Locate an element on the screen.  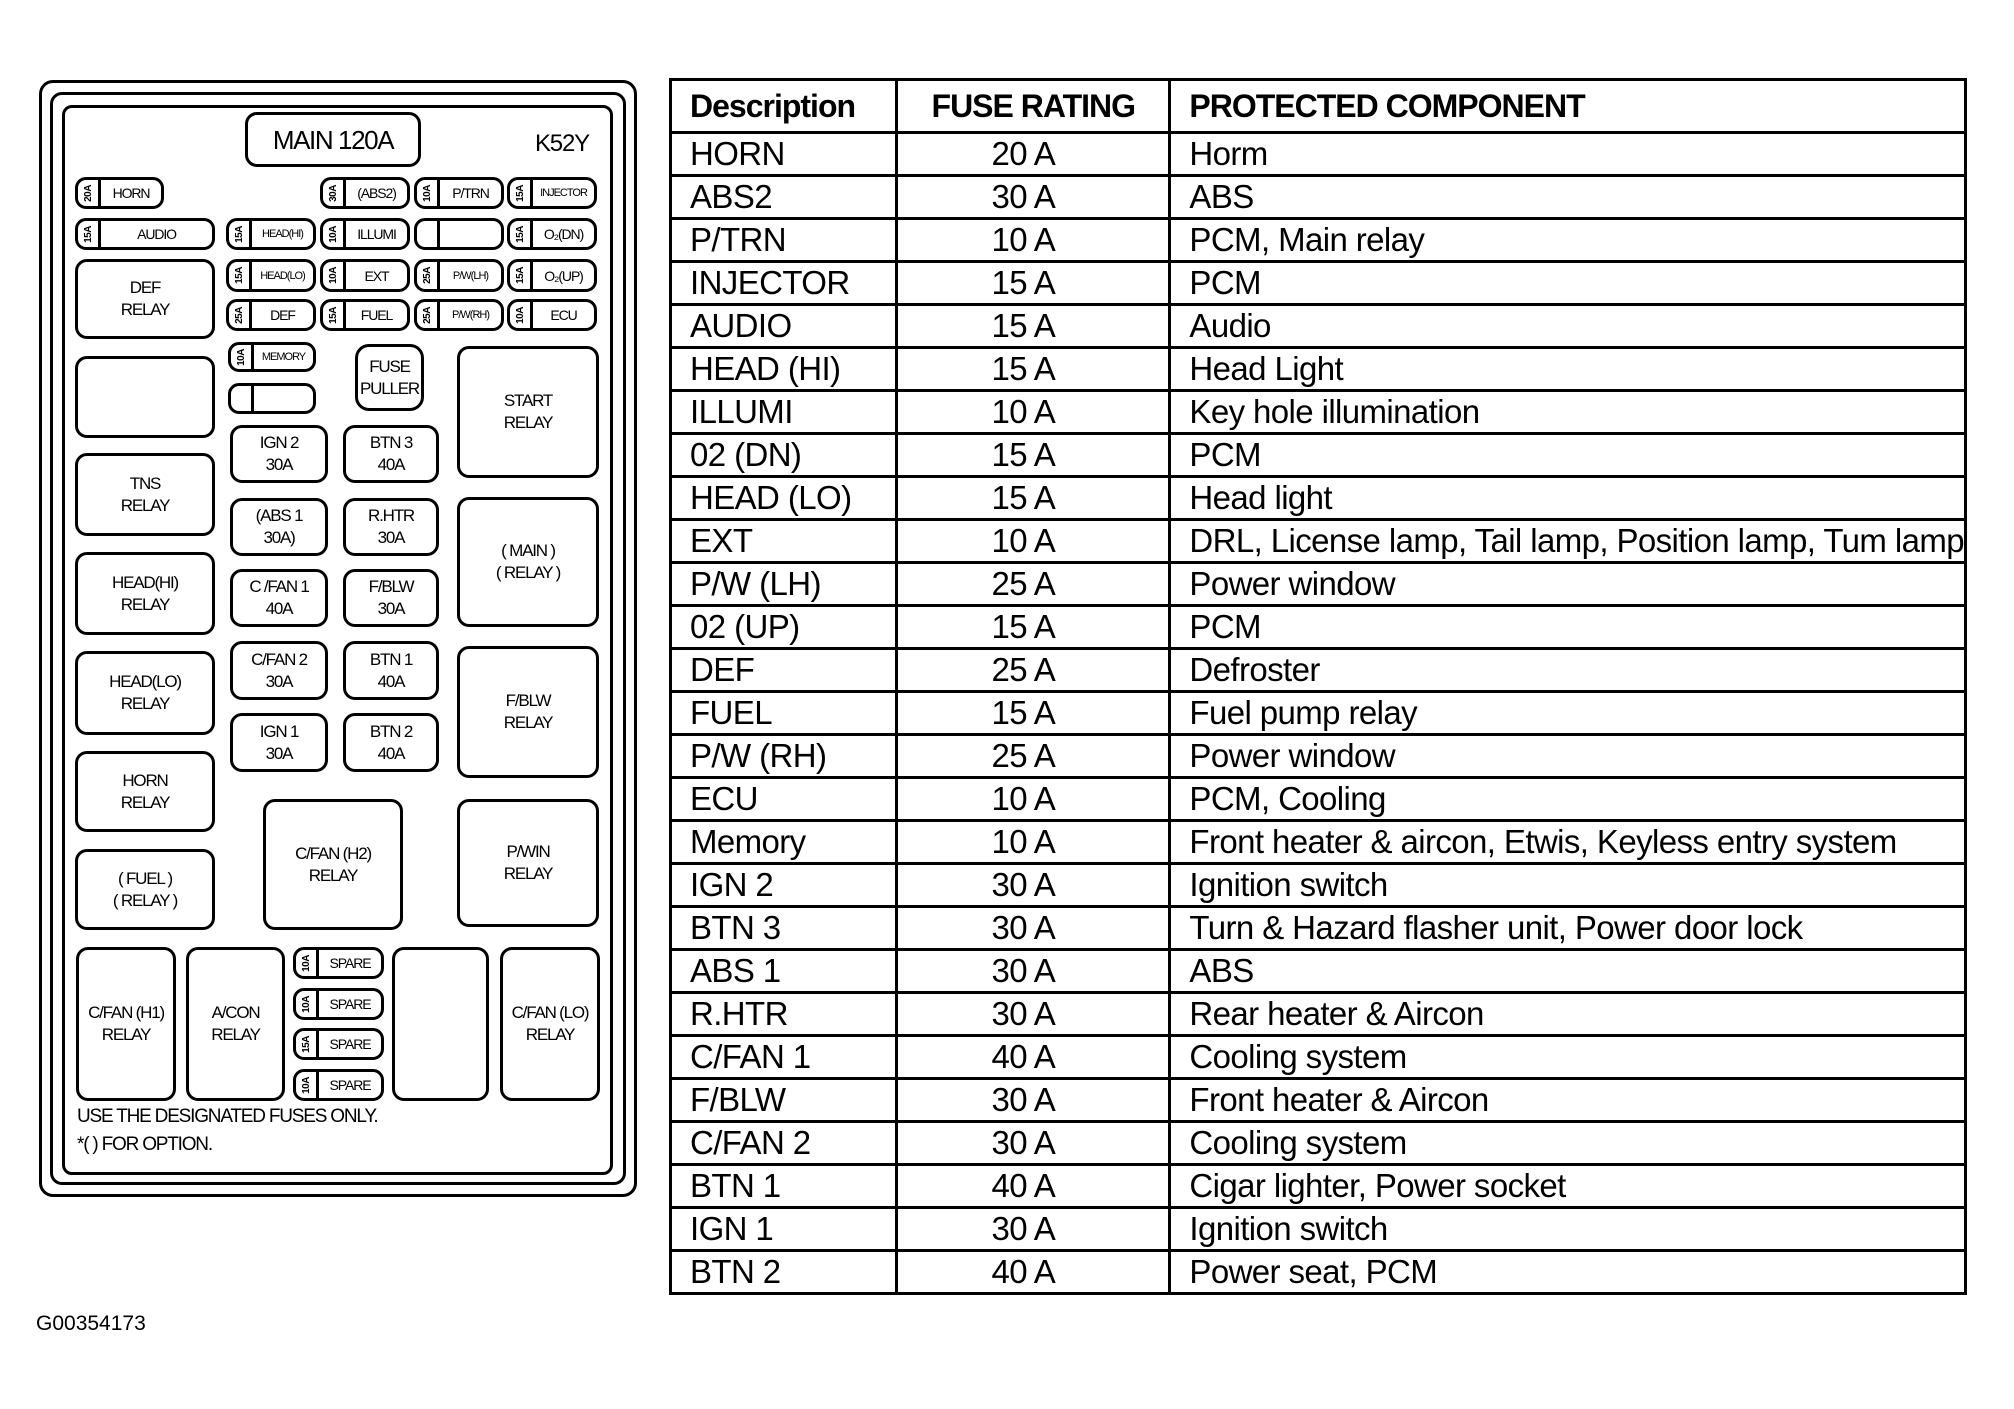
fuse-ptrn: 10A P/TRN is located at coordinates (459, 193).